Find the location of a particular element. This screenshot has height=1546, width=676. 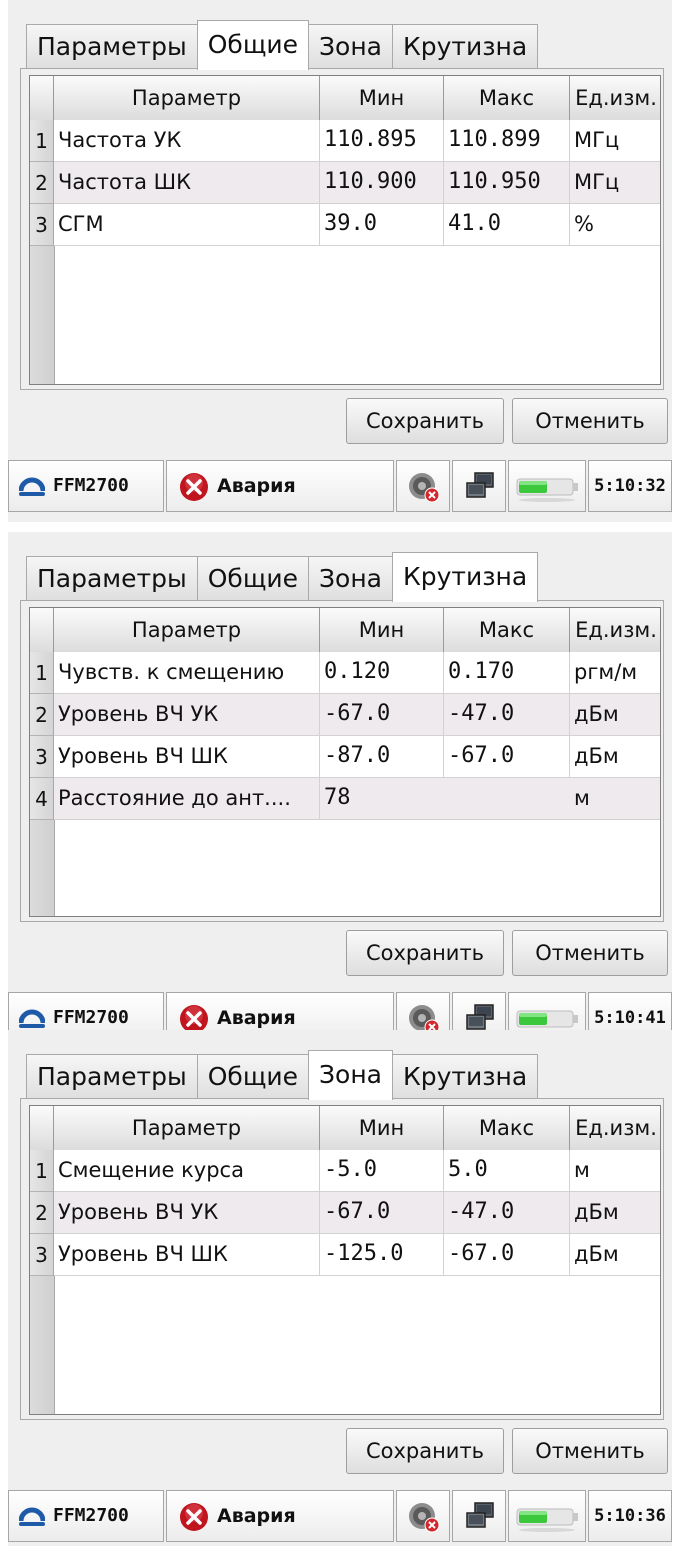

table-row: 1 Чувств. к смещению 0.120 0.170 ргм/м is located at coordinates (345, 673).